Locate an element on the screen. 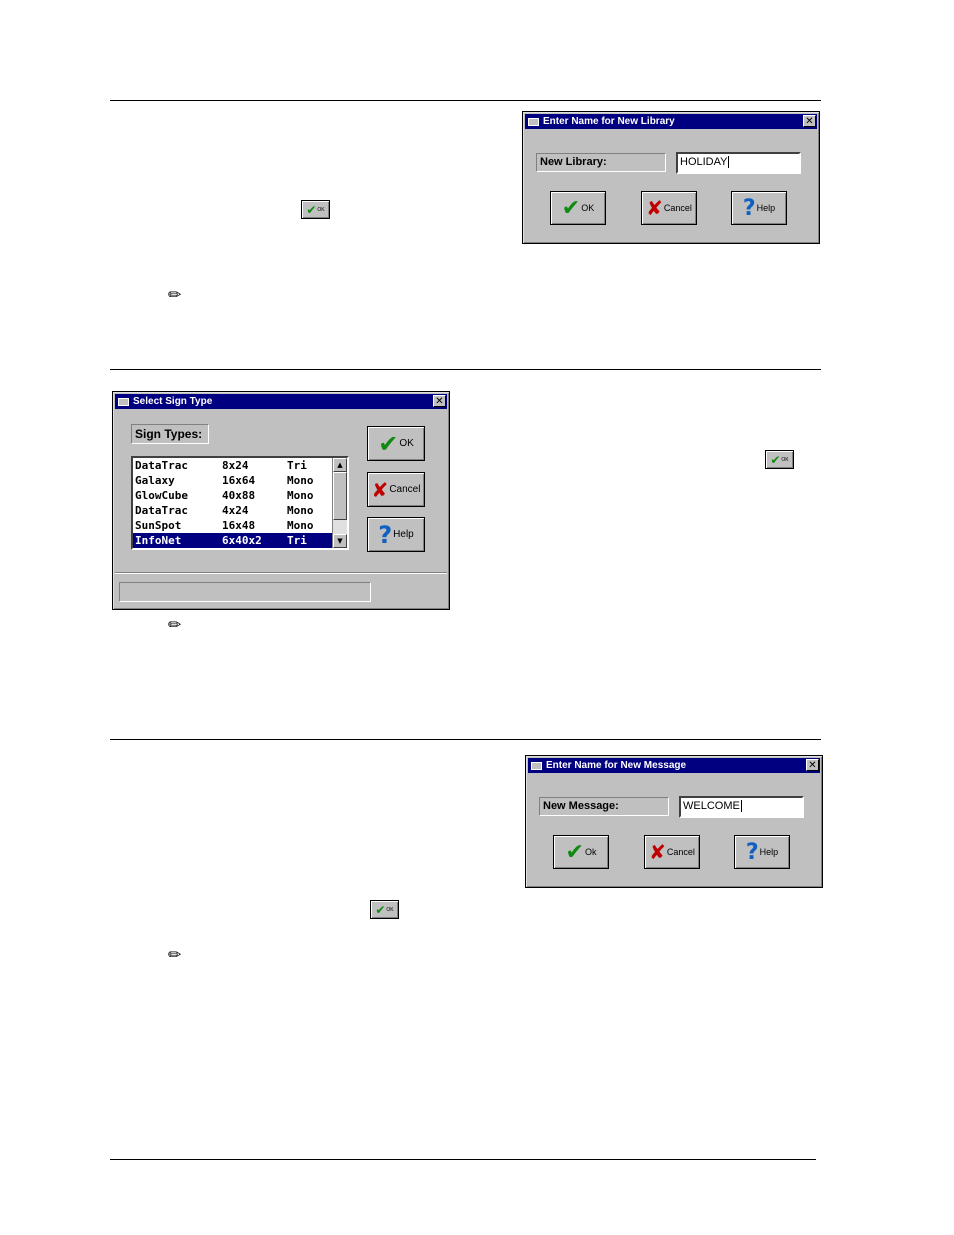  section-divider-lower is located at coordinates (465, 739).